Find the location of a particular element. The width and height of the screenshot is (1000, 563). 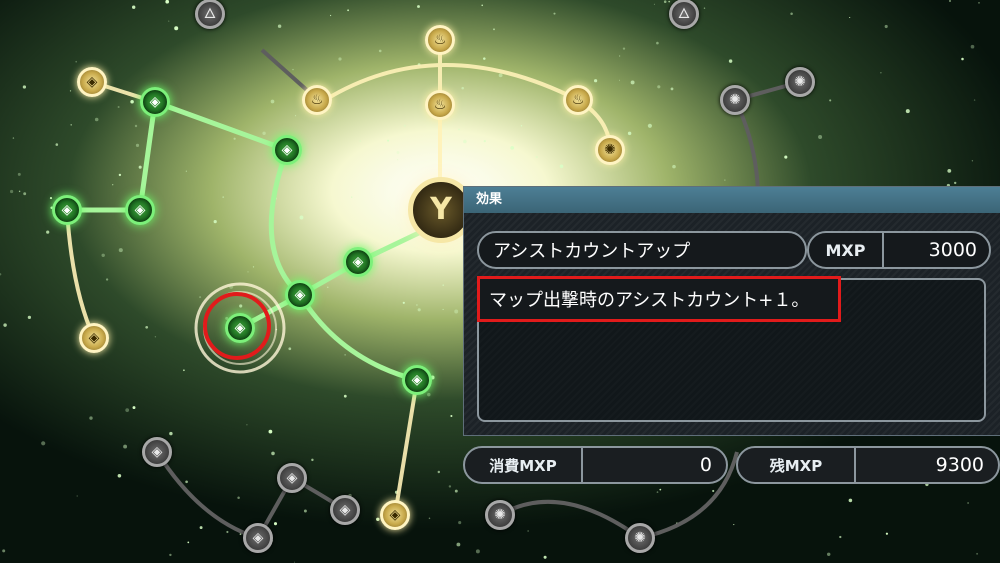

remaining-mxp-value: 9300 is located at coordinates (959, 465).